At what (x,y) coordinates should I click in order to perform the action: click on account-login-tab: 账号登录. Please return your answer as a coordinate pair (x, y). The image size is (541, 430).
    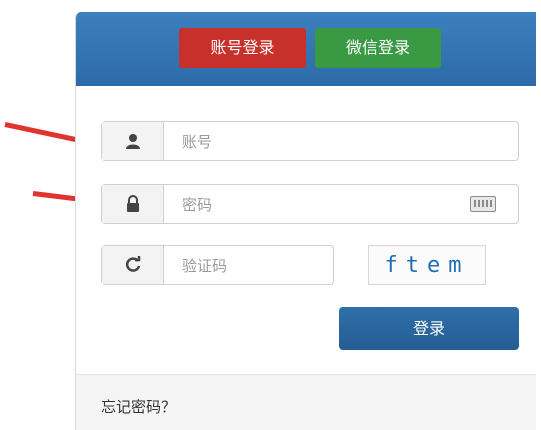
    Looking at the image, I should click on (242, 48).